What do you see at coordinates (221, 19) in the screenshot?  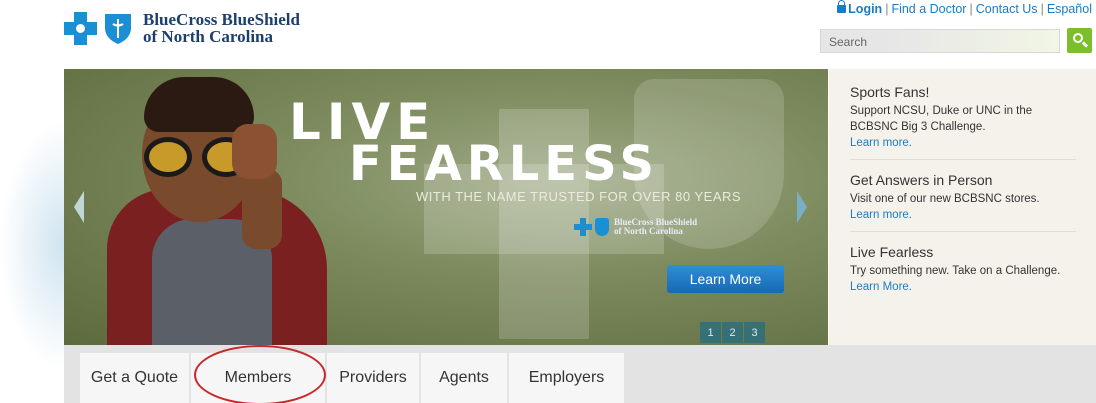 I see `logo-line-1: BlueCross BlueShield` at bounding box center [221, 19].